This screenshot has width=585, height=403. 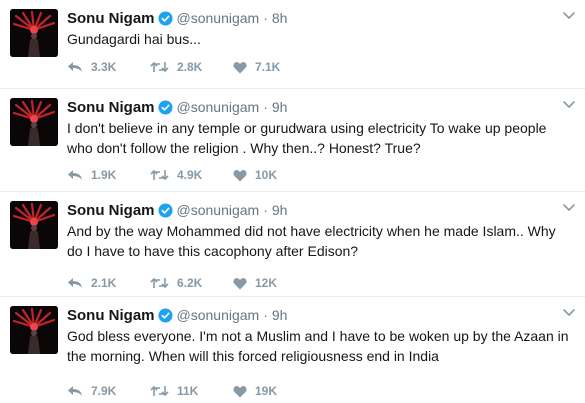 I want to click on retweet-button: 4.9K, so click(x=191, y=175).